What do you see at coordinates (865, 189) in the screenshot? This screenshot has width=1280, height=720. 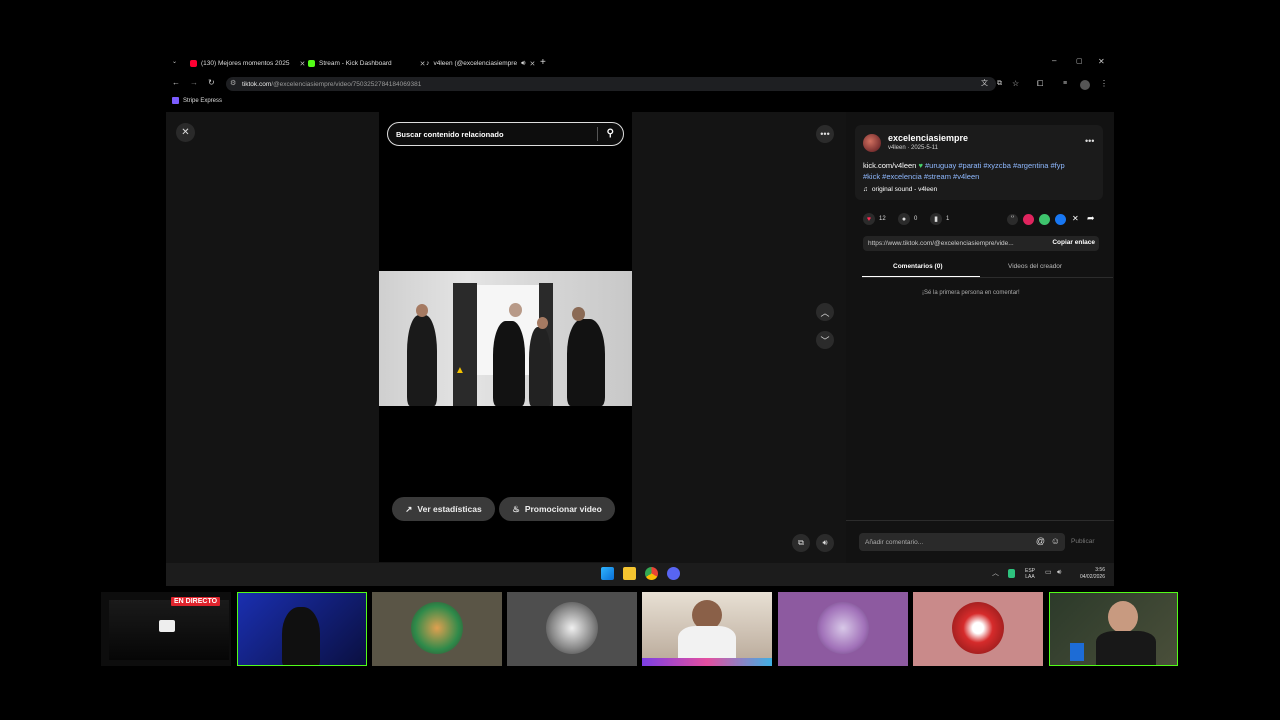 I see `music-note-icon: ♫` at bounding box center [865, 189].